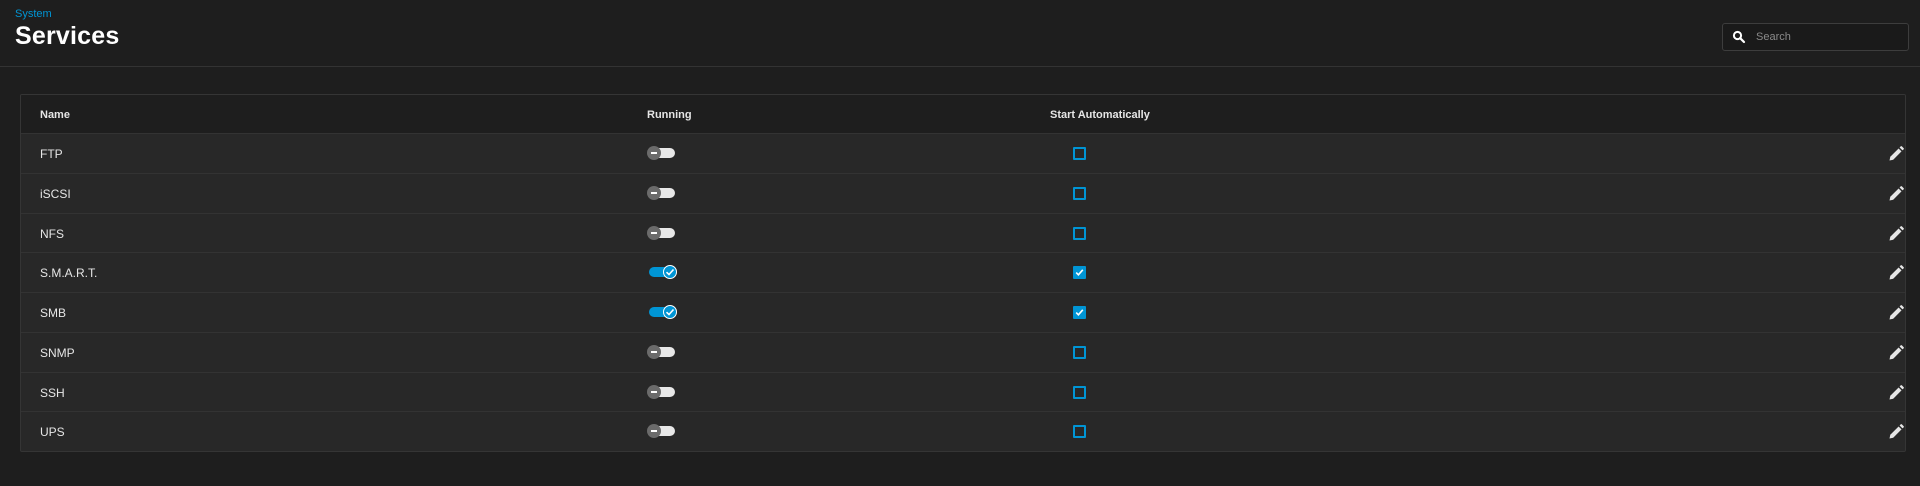 The image size is (1920, 486). What do you see at coordinates (52, 233) in the screenshot?
I see `service-name: NFS` at bounding box center [52, 233].